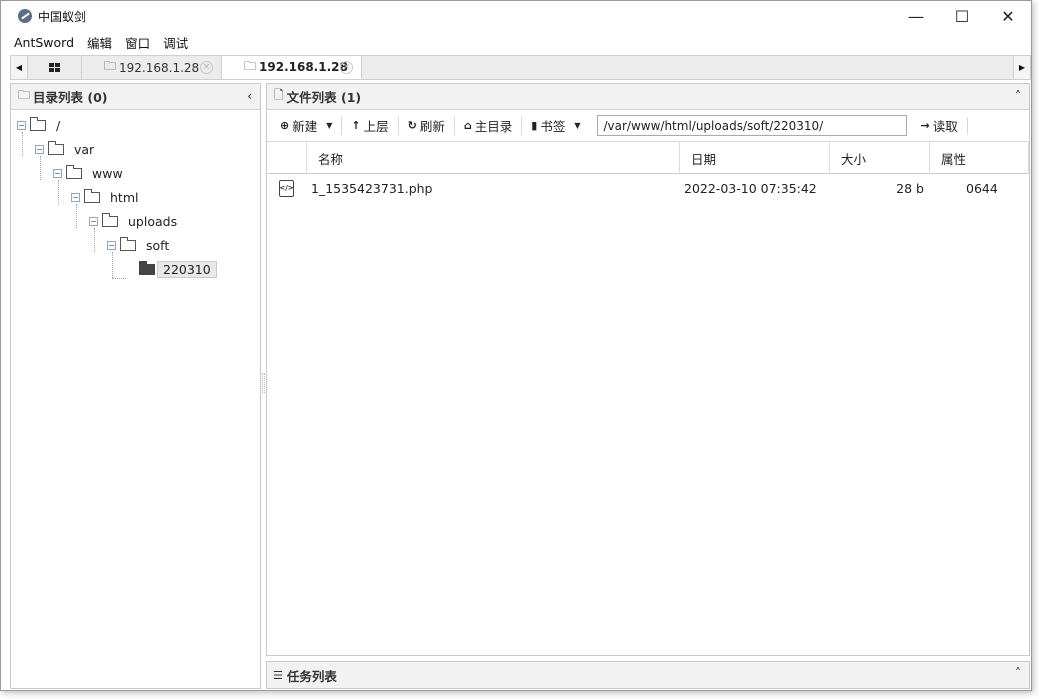  I want to click on collapse-panel-icon: ˄, so click(1018, 96).